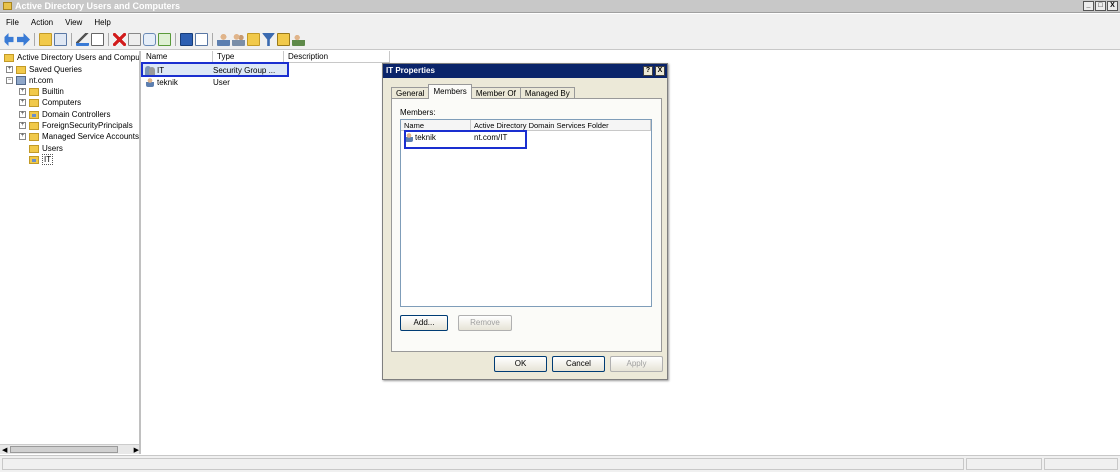 The width and height of the screenshot is (1120, 472). I want to click on scrollbar-thumb, so click(64, 449).